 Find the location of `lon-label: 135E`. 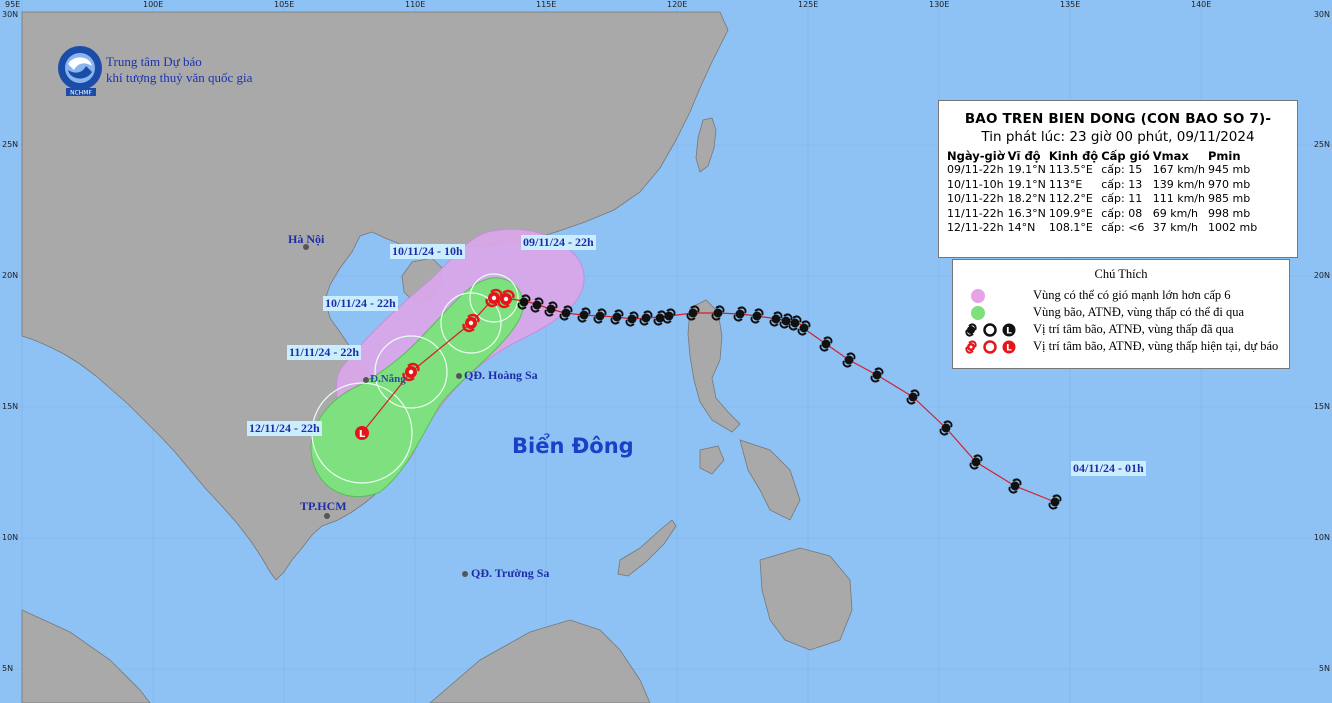

lon-label: 135E is located at coordinates (1070, 4).